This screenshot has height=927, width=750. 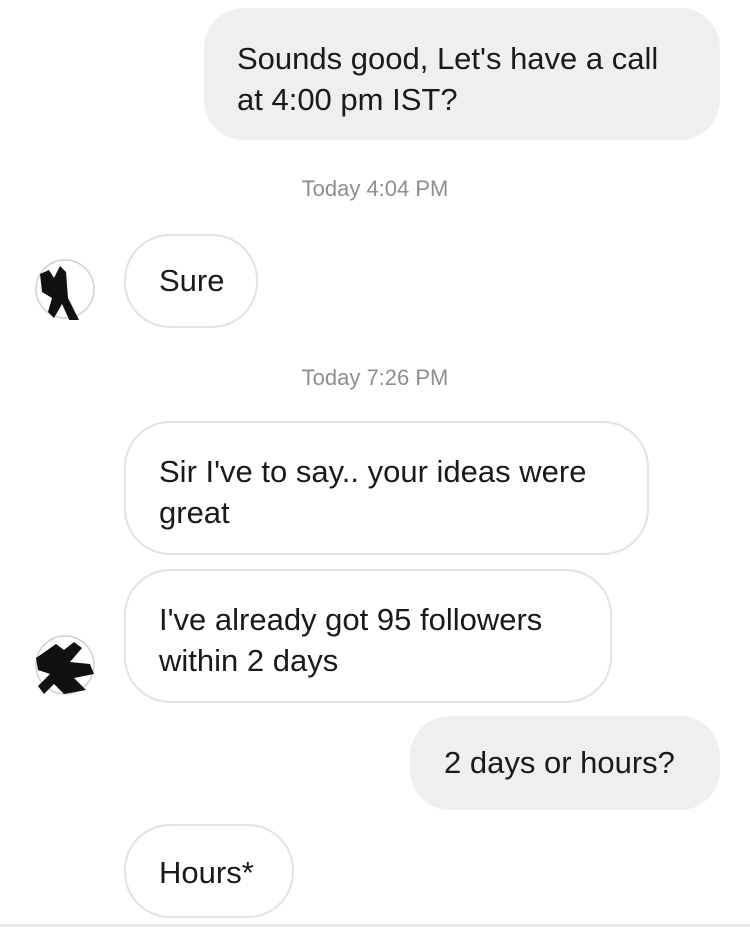 What do you see at coordinates (386, 488) in the screenshot?
I see `message-received: Sir I've to say.. your ideas were great` at bounding box center [386, 488].